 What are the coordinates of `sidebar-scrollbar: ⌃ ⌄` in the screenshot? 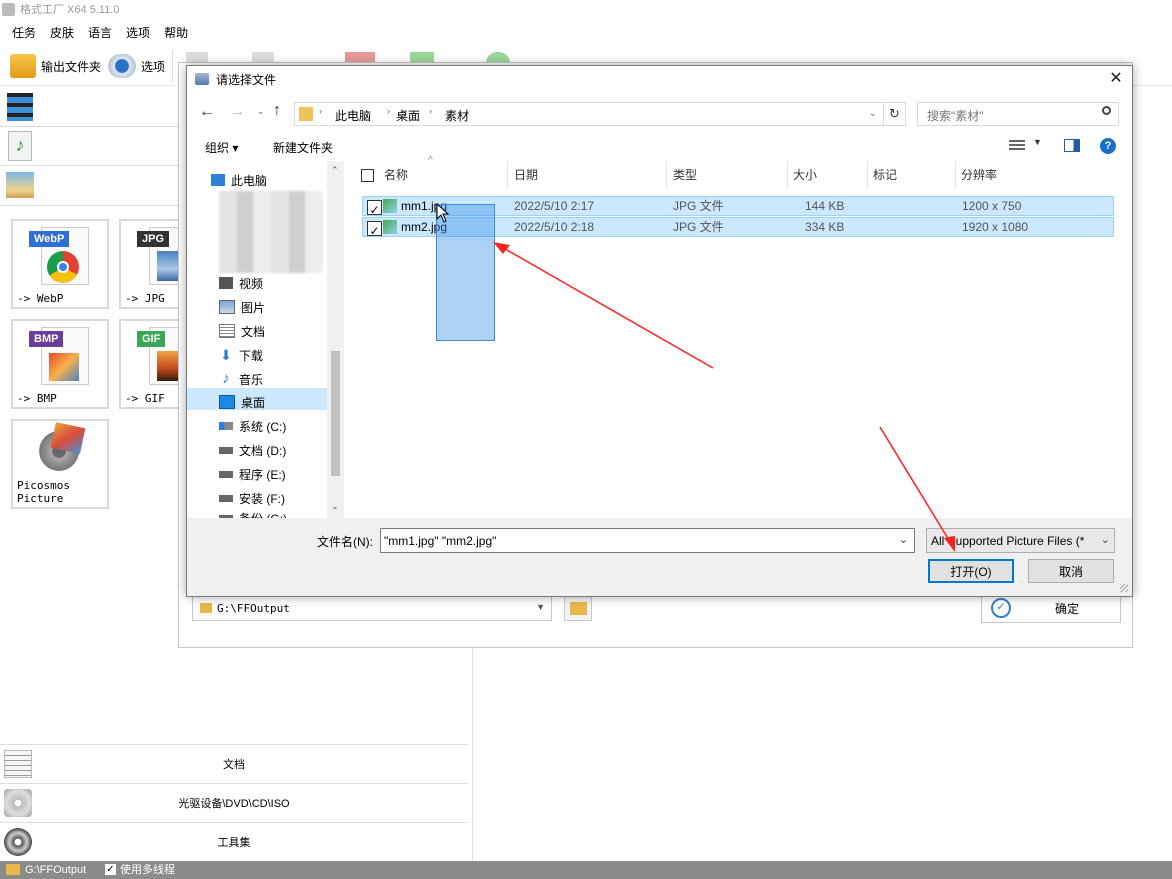 It's located at (335, 339).